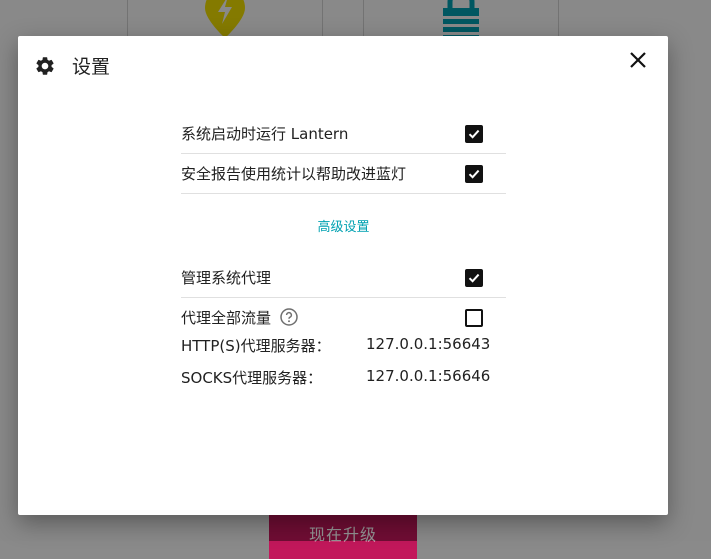 The width and height of the screenshot is (711, 559). Describe the element at coordinates (226, 318) in the screenshot. I see `setting-label: 代理全部流量` at that location.